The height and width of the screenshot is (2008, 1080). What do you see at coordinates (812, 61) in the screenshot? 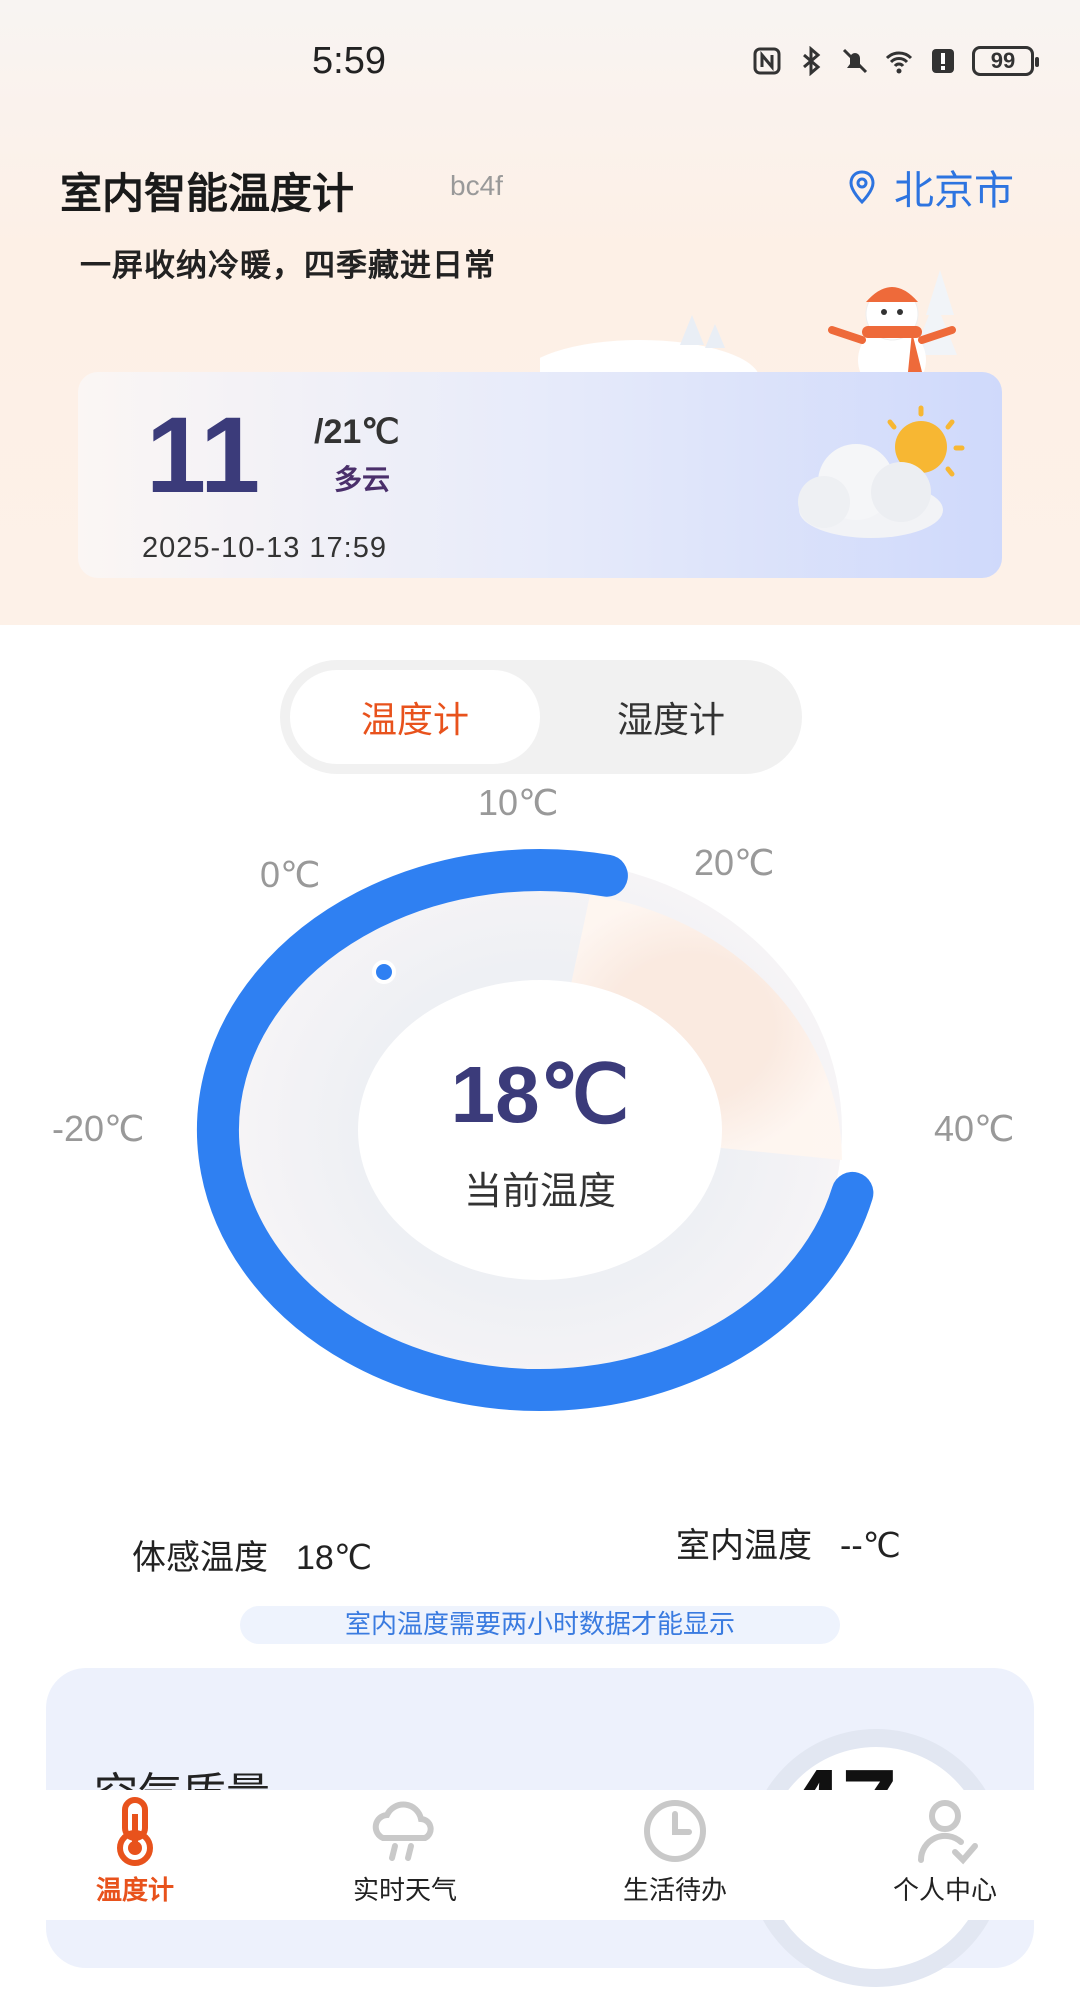
I see `bluetooth-icon` at bounding box center [812, 61].